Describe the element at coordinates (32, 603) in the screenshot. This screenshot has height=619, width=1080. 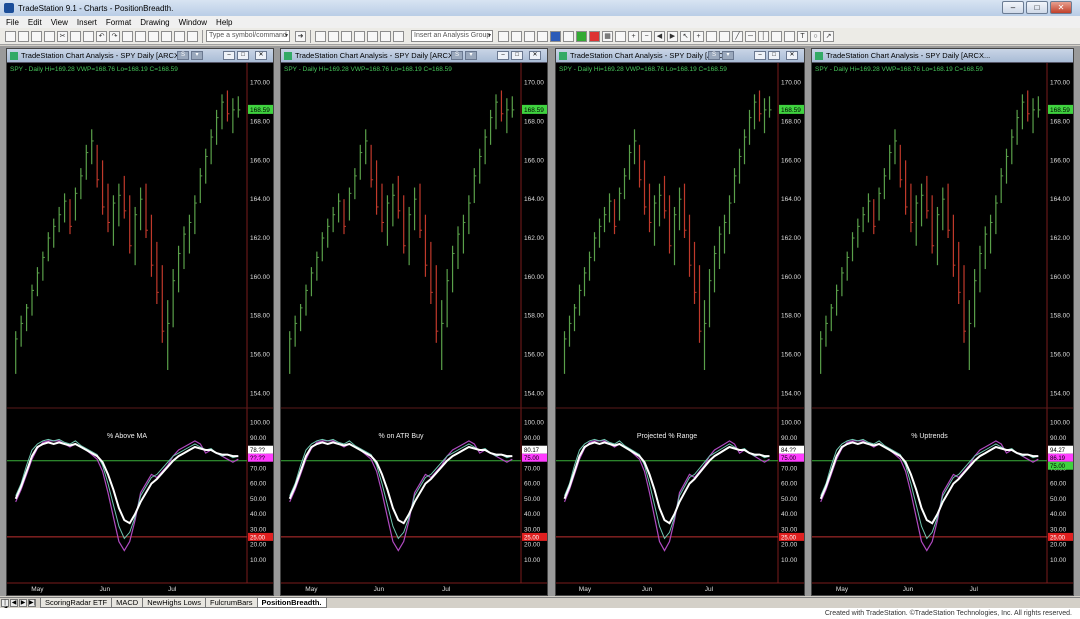
I see `last-tab-icon: ▶|` at that location.